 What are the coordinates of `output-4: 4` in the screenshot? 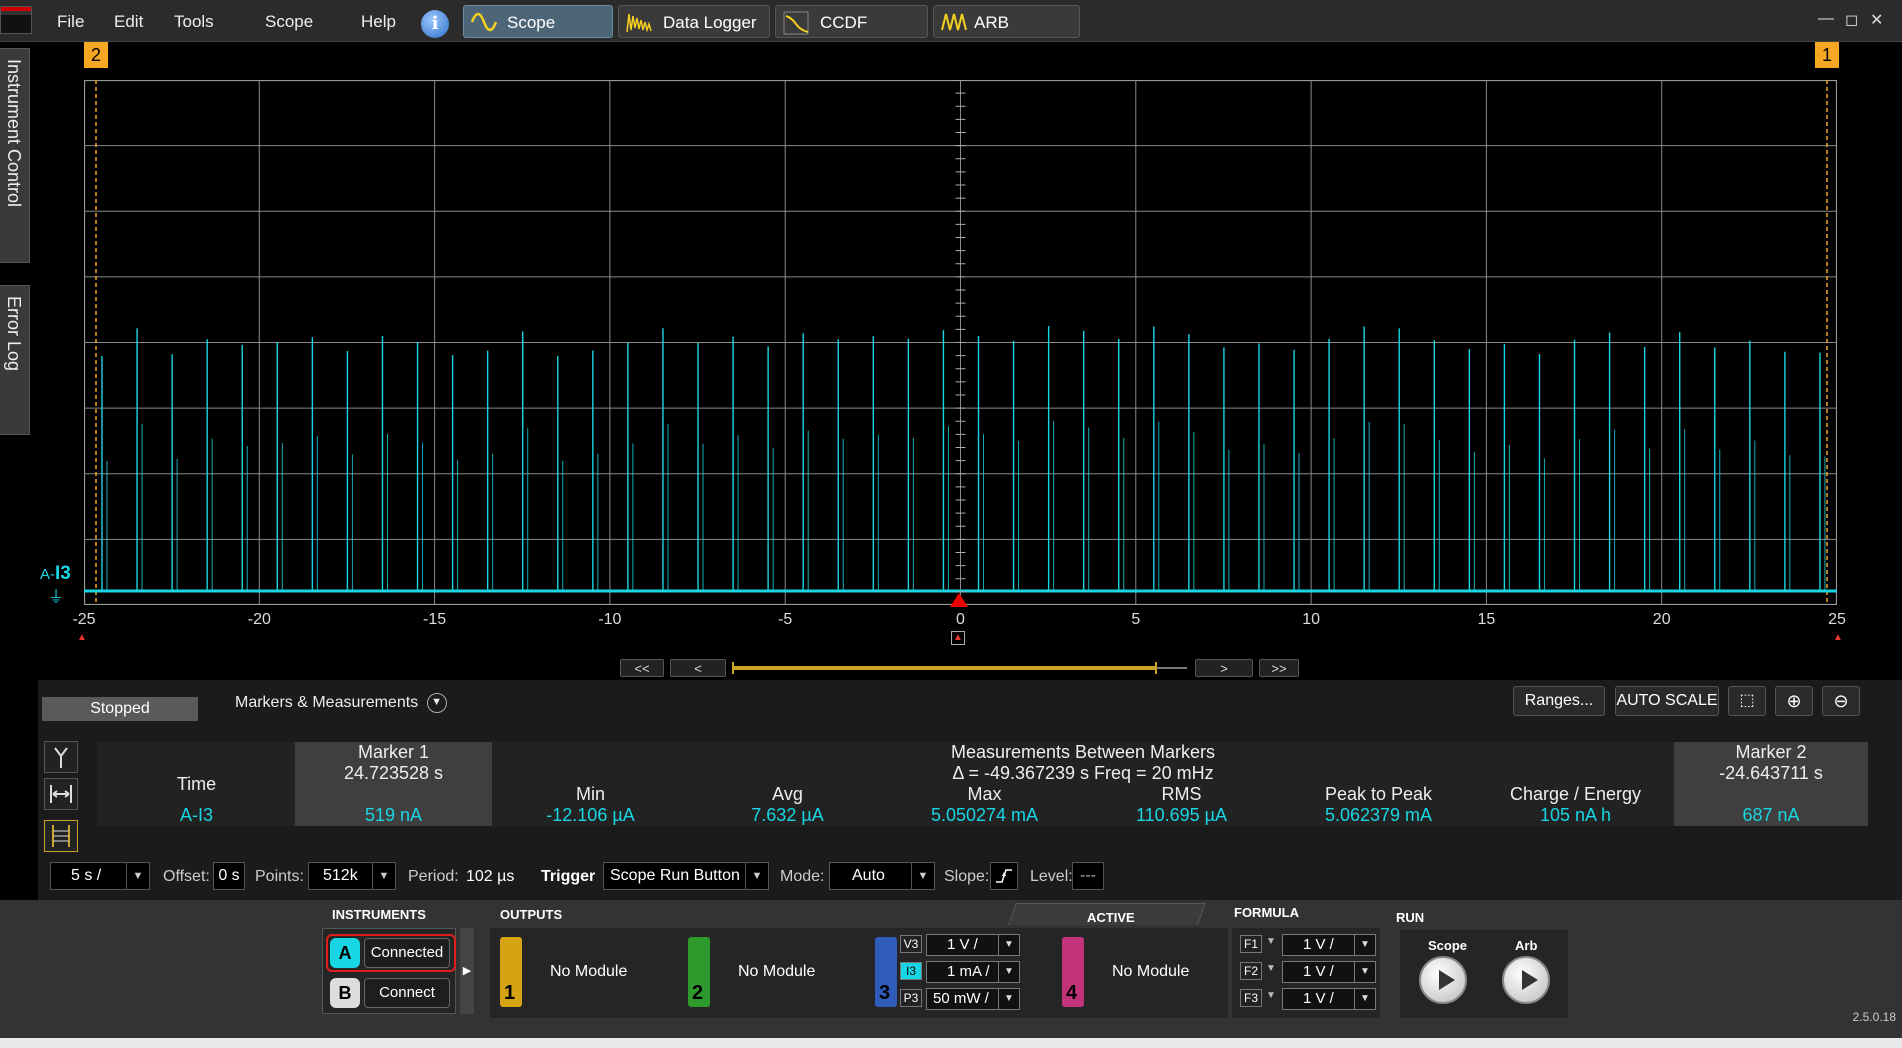 It's located at (1073, 972).